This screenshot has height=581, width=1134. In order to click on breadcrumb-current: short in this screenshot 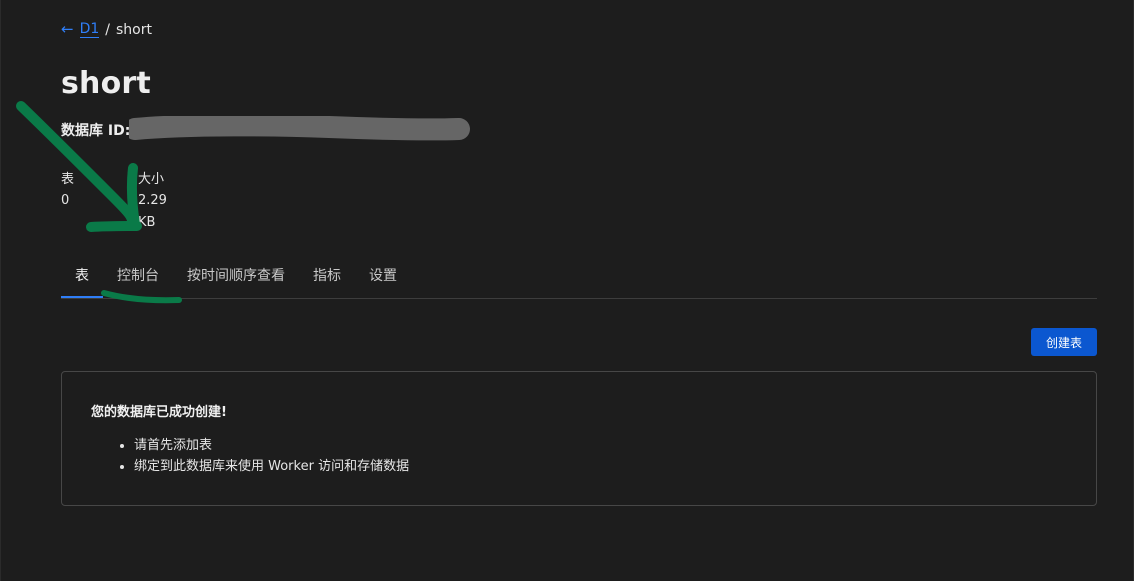, I will do `click(133, 29)`.